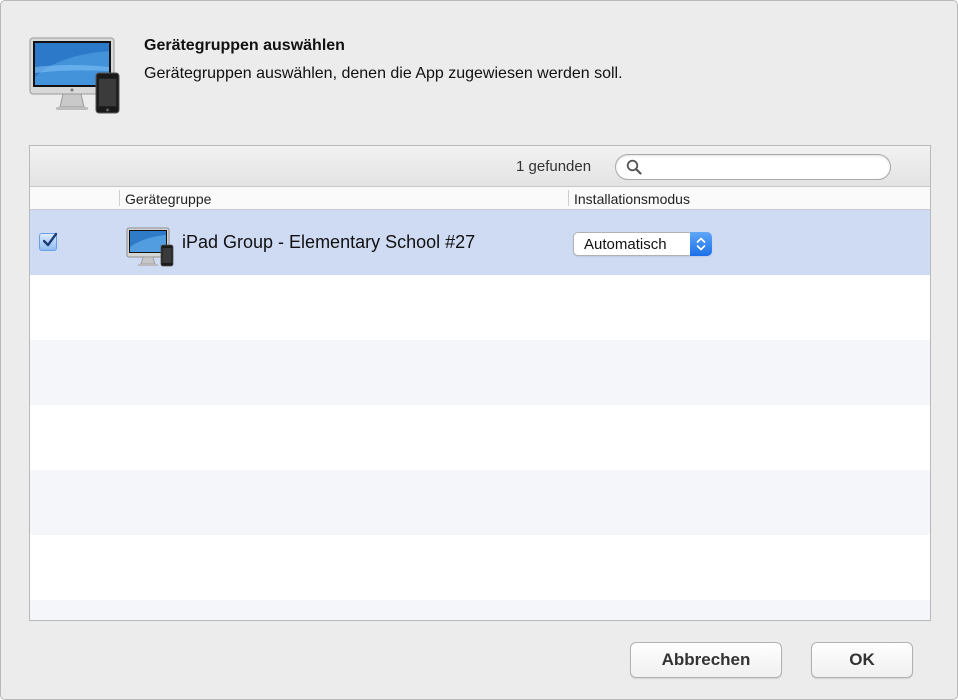 The width and height of the screenshot is (958, 700). What do you see at coordinates (244, 45) in the screenshot?
I see `dialog-title: Gerätegruppen auswählen` at bounding box center [244, 45].